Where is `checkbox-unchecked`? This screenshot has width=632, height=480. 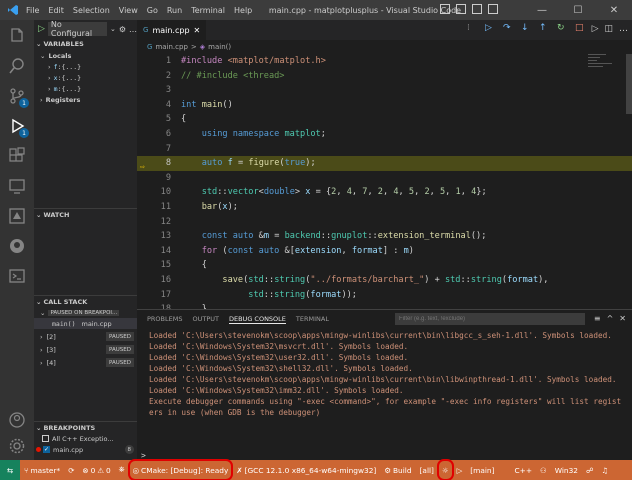 checkbox-unchecked is located at coordinates (45, 438).